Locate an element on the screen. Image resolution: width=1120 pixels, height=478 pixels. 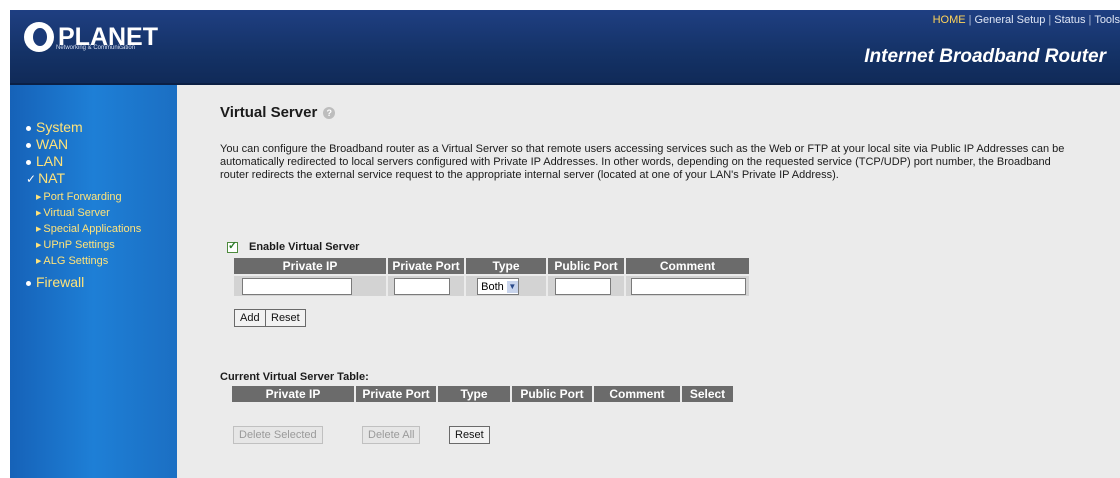
sidebar-item-label: Firewall is located at coordinates (60, 282).